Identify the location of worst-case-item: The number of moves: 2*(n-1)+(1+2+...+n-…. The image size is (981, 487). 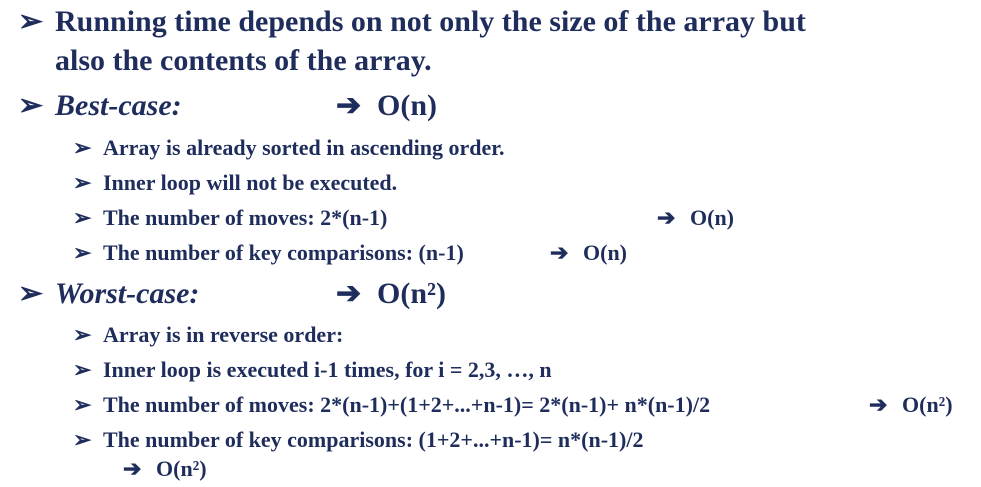
(407, 404).